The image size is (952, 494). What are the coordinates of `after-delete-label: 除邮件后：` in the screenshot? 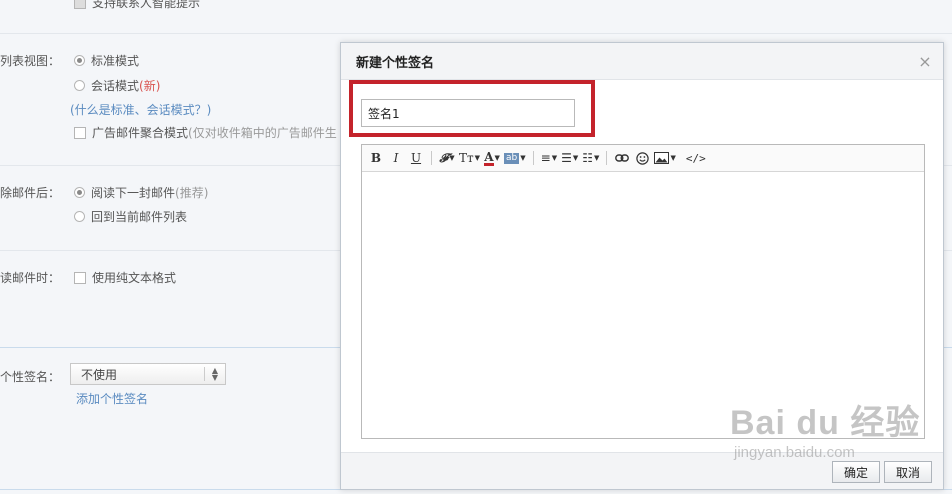 It's located at (30, 193).